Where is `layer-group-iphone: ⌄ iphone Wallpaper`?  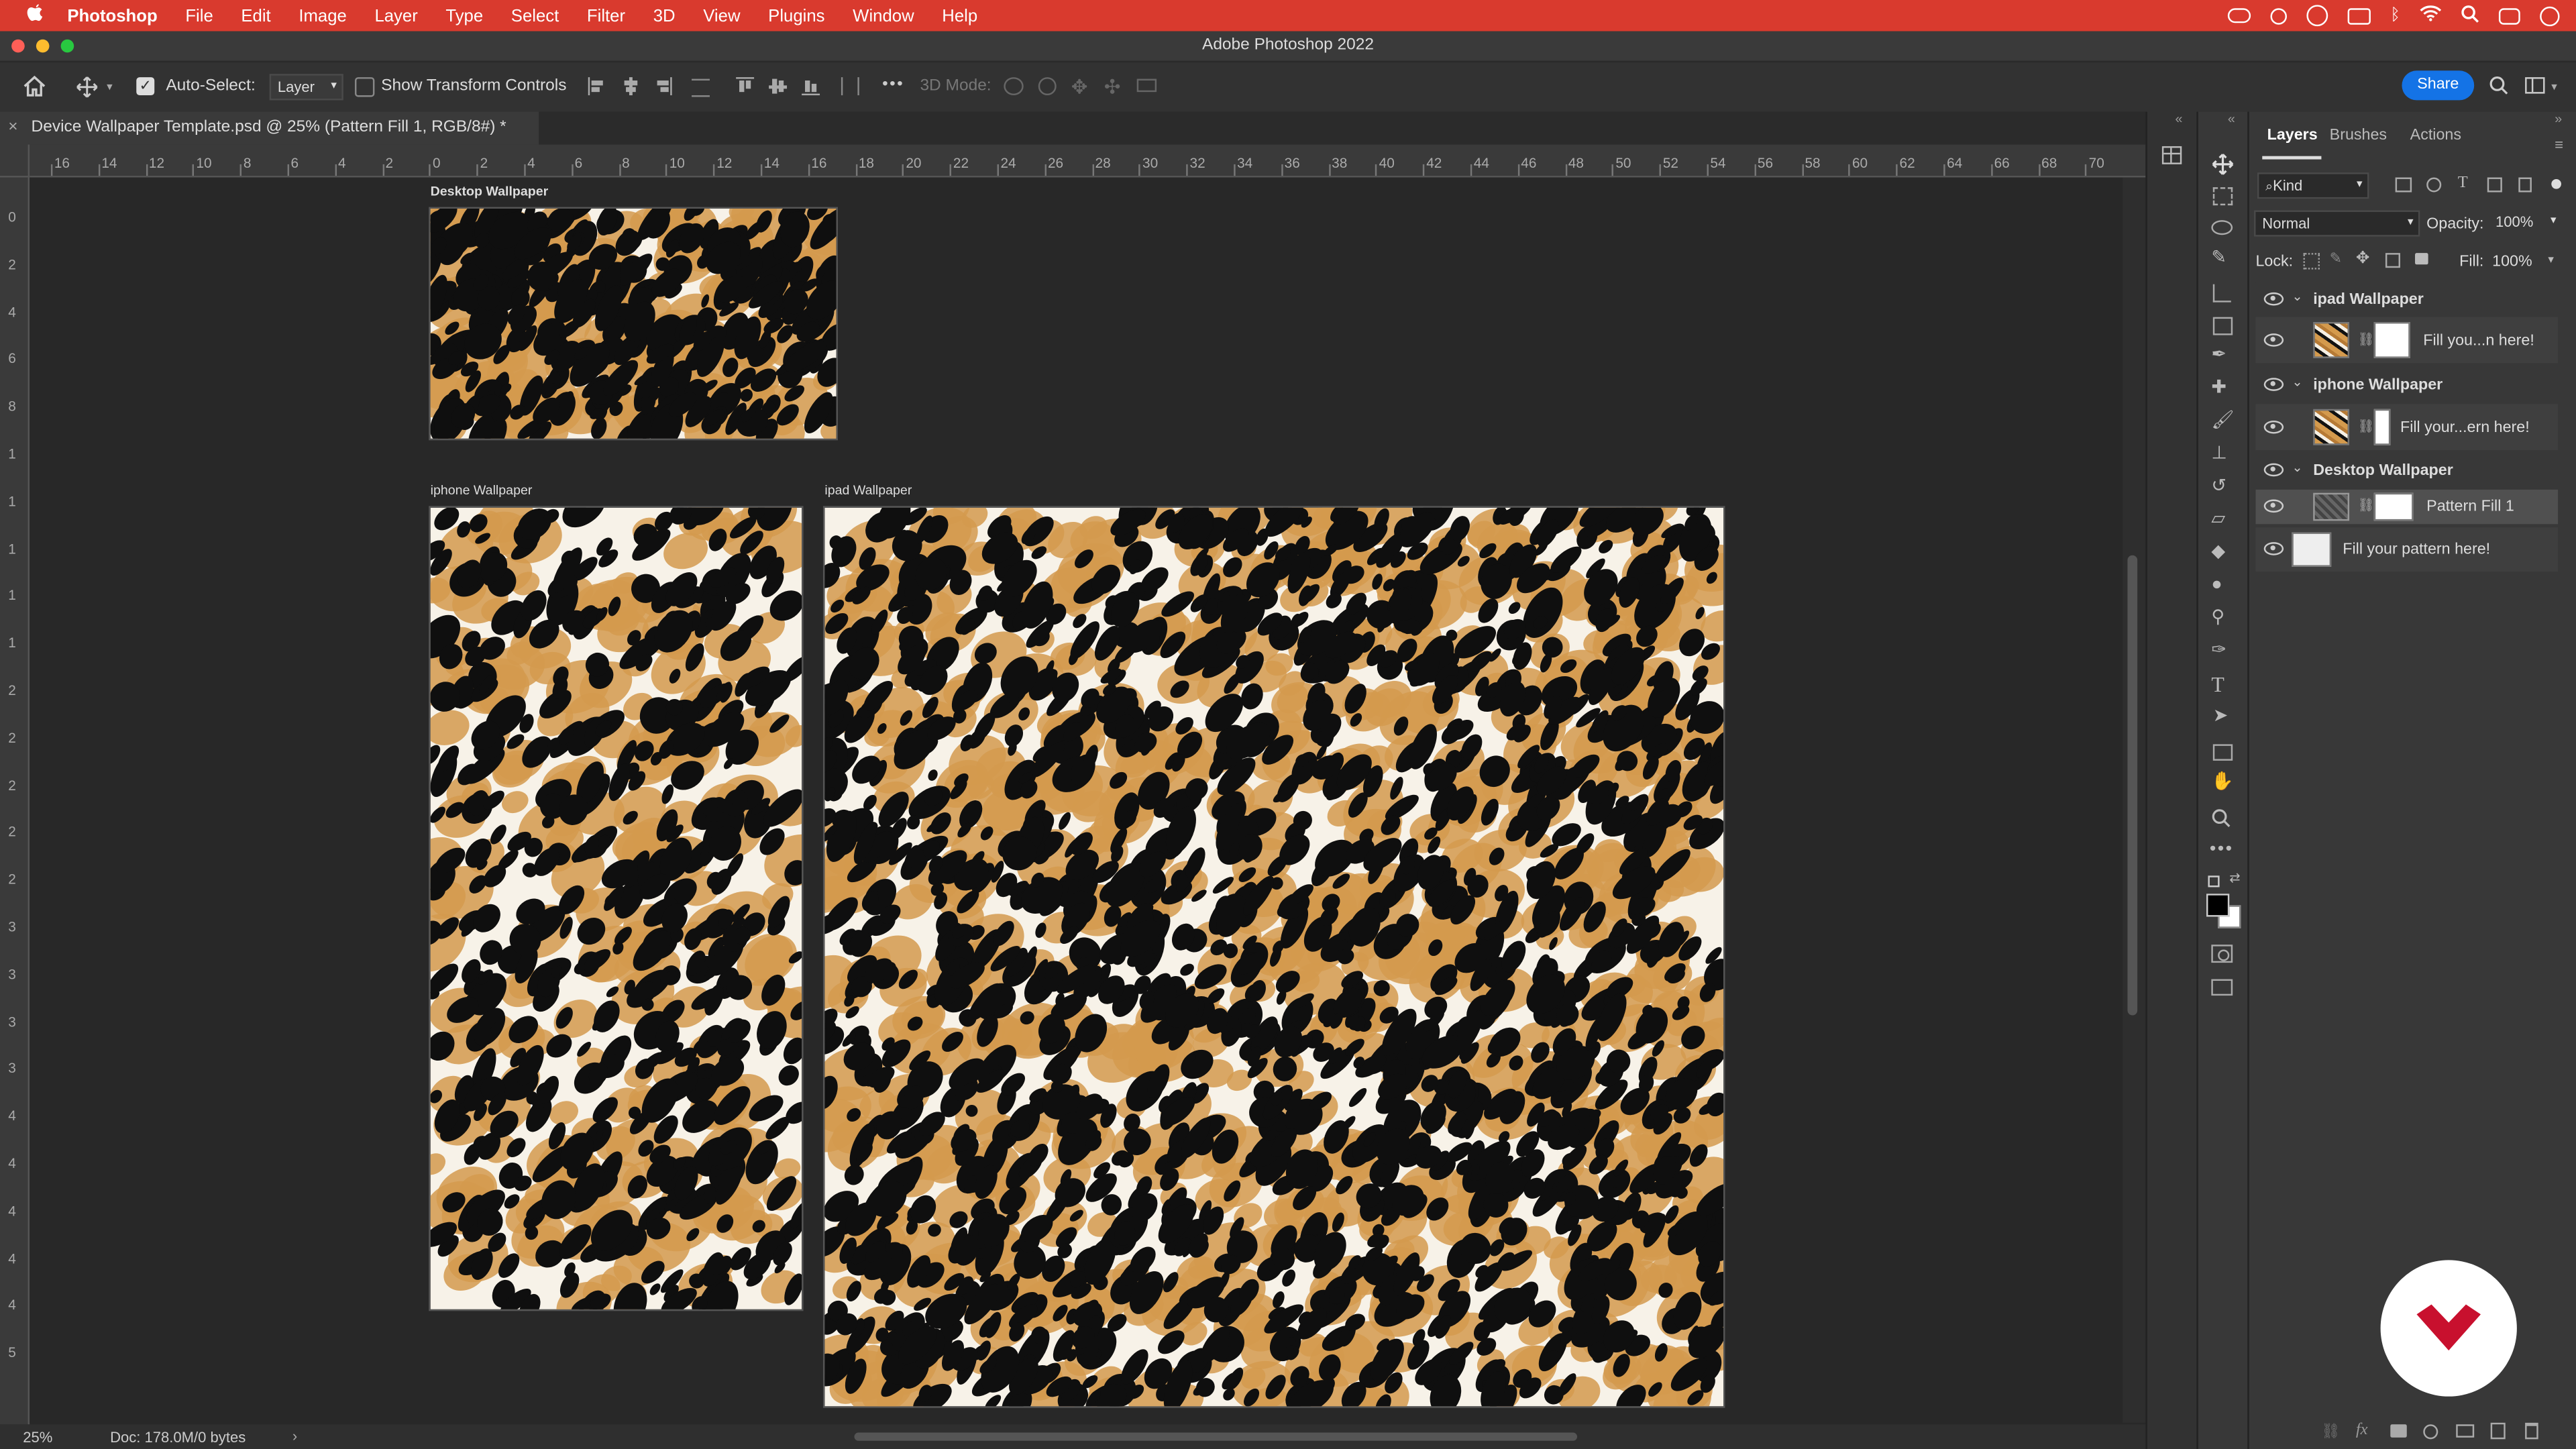 layer-group-iphone: ⌄ iphone Wallpaper is located at coordinates (2406, 384).